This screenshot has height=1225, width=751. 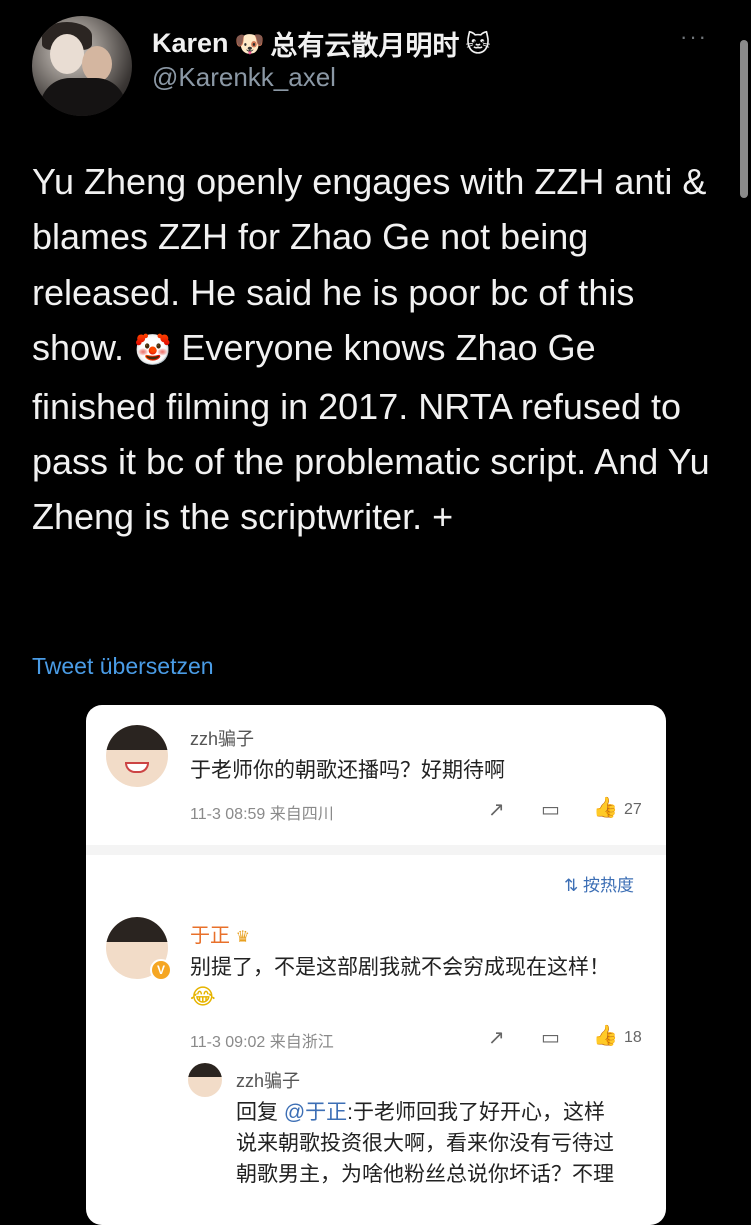 I want to click on nested-reply-avatar, so click(x=205, y=1080).